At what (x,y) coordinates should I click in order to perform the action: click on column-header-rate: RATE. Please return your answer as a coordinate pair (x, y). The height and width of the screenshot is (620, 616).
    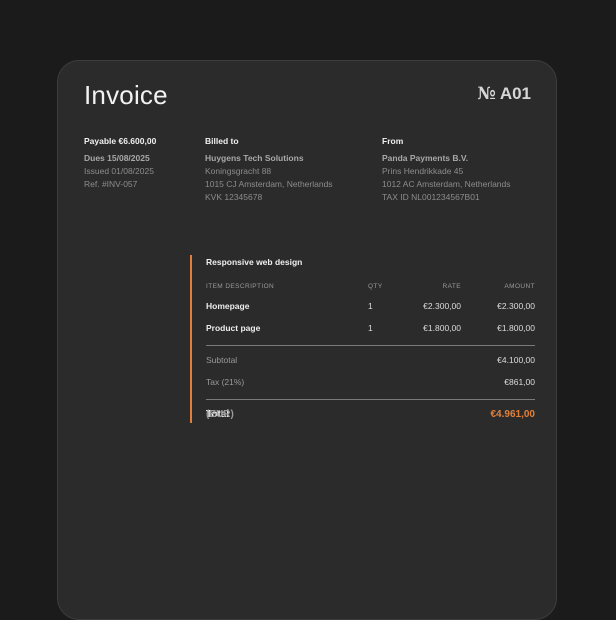
    Looking at the image, I should click on (451, 286).